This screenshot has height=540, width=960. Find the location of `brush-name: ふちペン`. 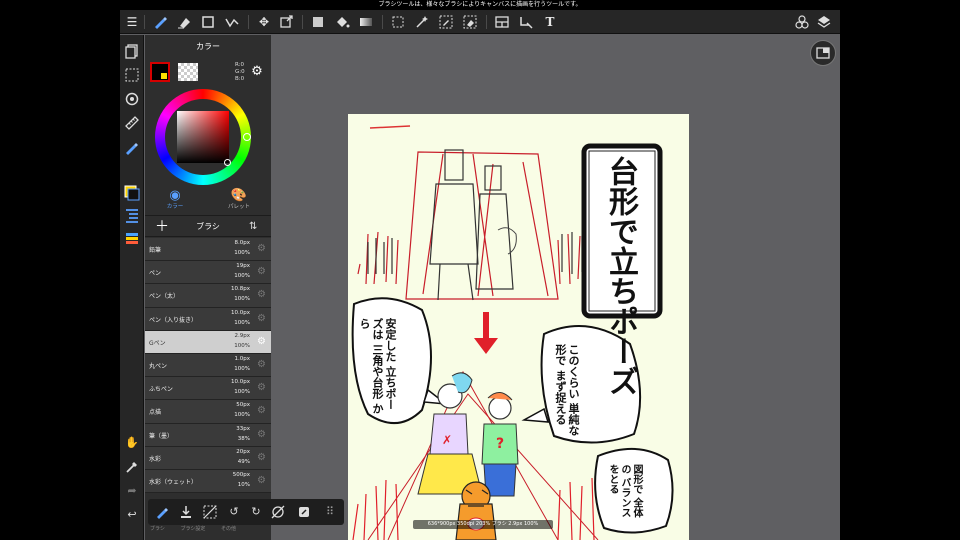

brush-name: ふちペン is located at coordinates (161, 390).